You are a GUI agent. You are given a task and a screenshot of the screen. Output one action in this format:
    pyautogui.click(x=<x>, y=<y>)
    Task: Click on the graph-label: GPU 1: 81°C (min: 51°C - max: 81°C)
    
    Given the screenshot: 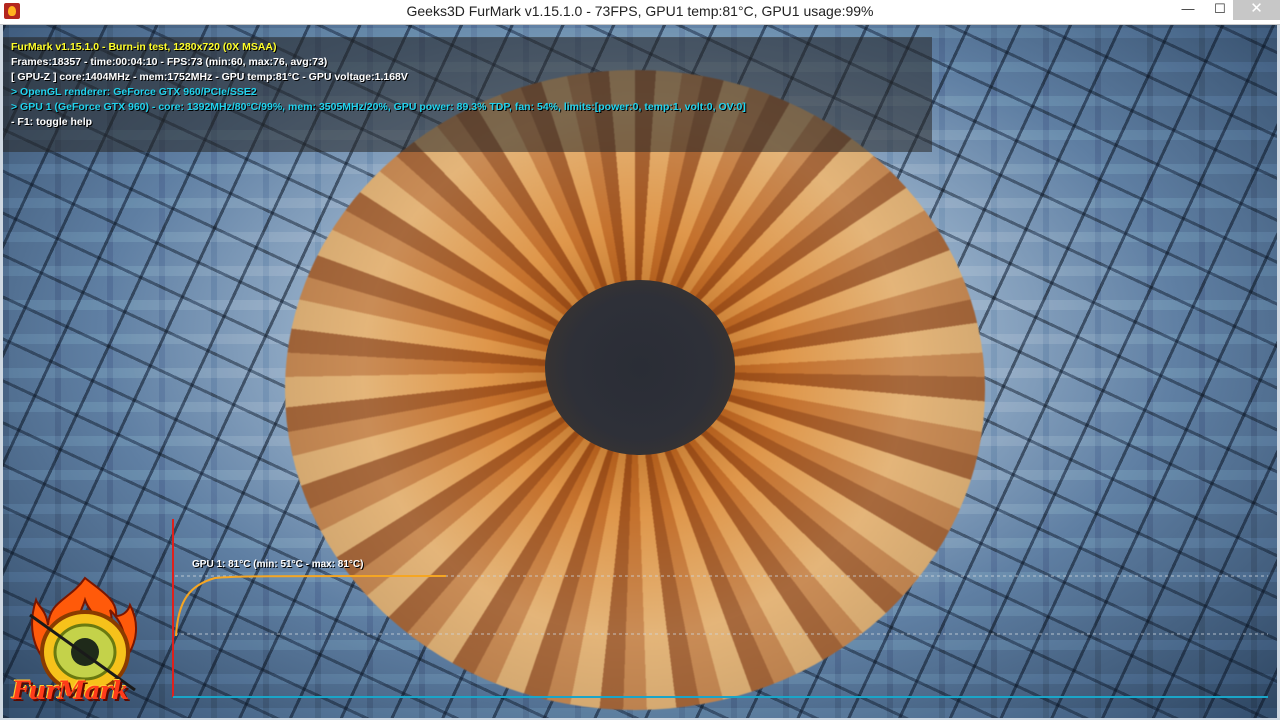 What is the action you would take?
    pyautogui.click(x=278, y=564)
    